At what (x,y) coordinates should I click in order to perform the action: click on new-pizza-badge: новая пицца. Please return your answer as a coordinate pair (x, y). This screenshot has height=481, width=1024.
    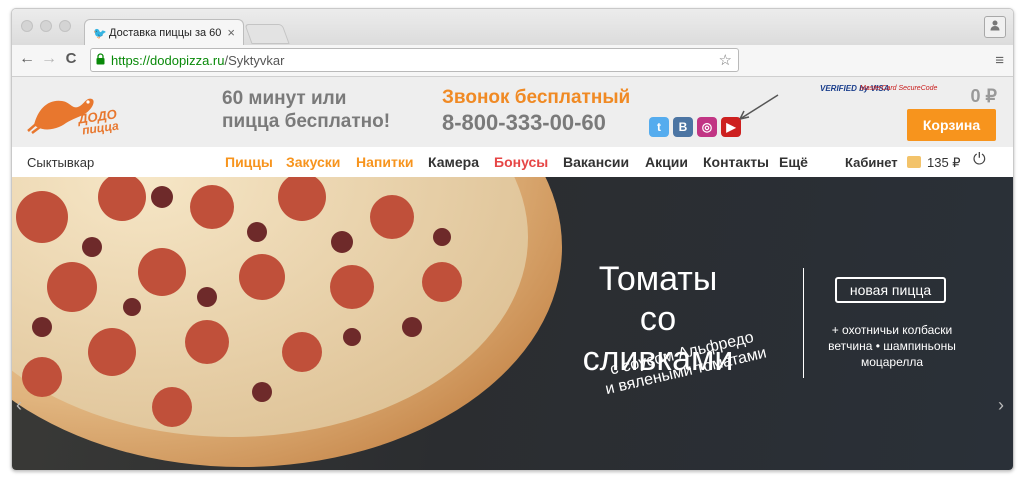
    Looking at the image, I should click on (890, 290).